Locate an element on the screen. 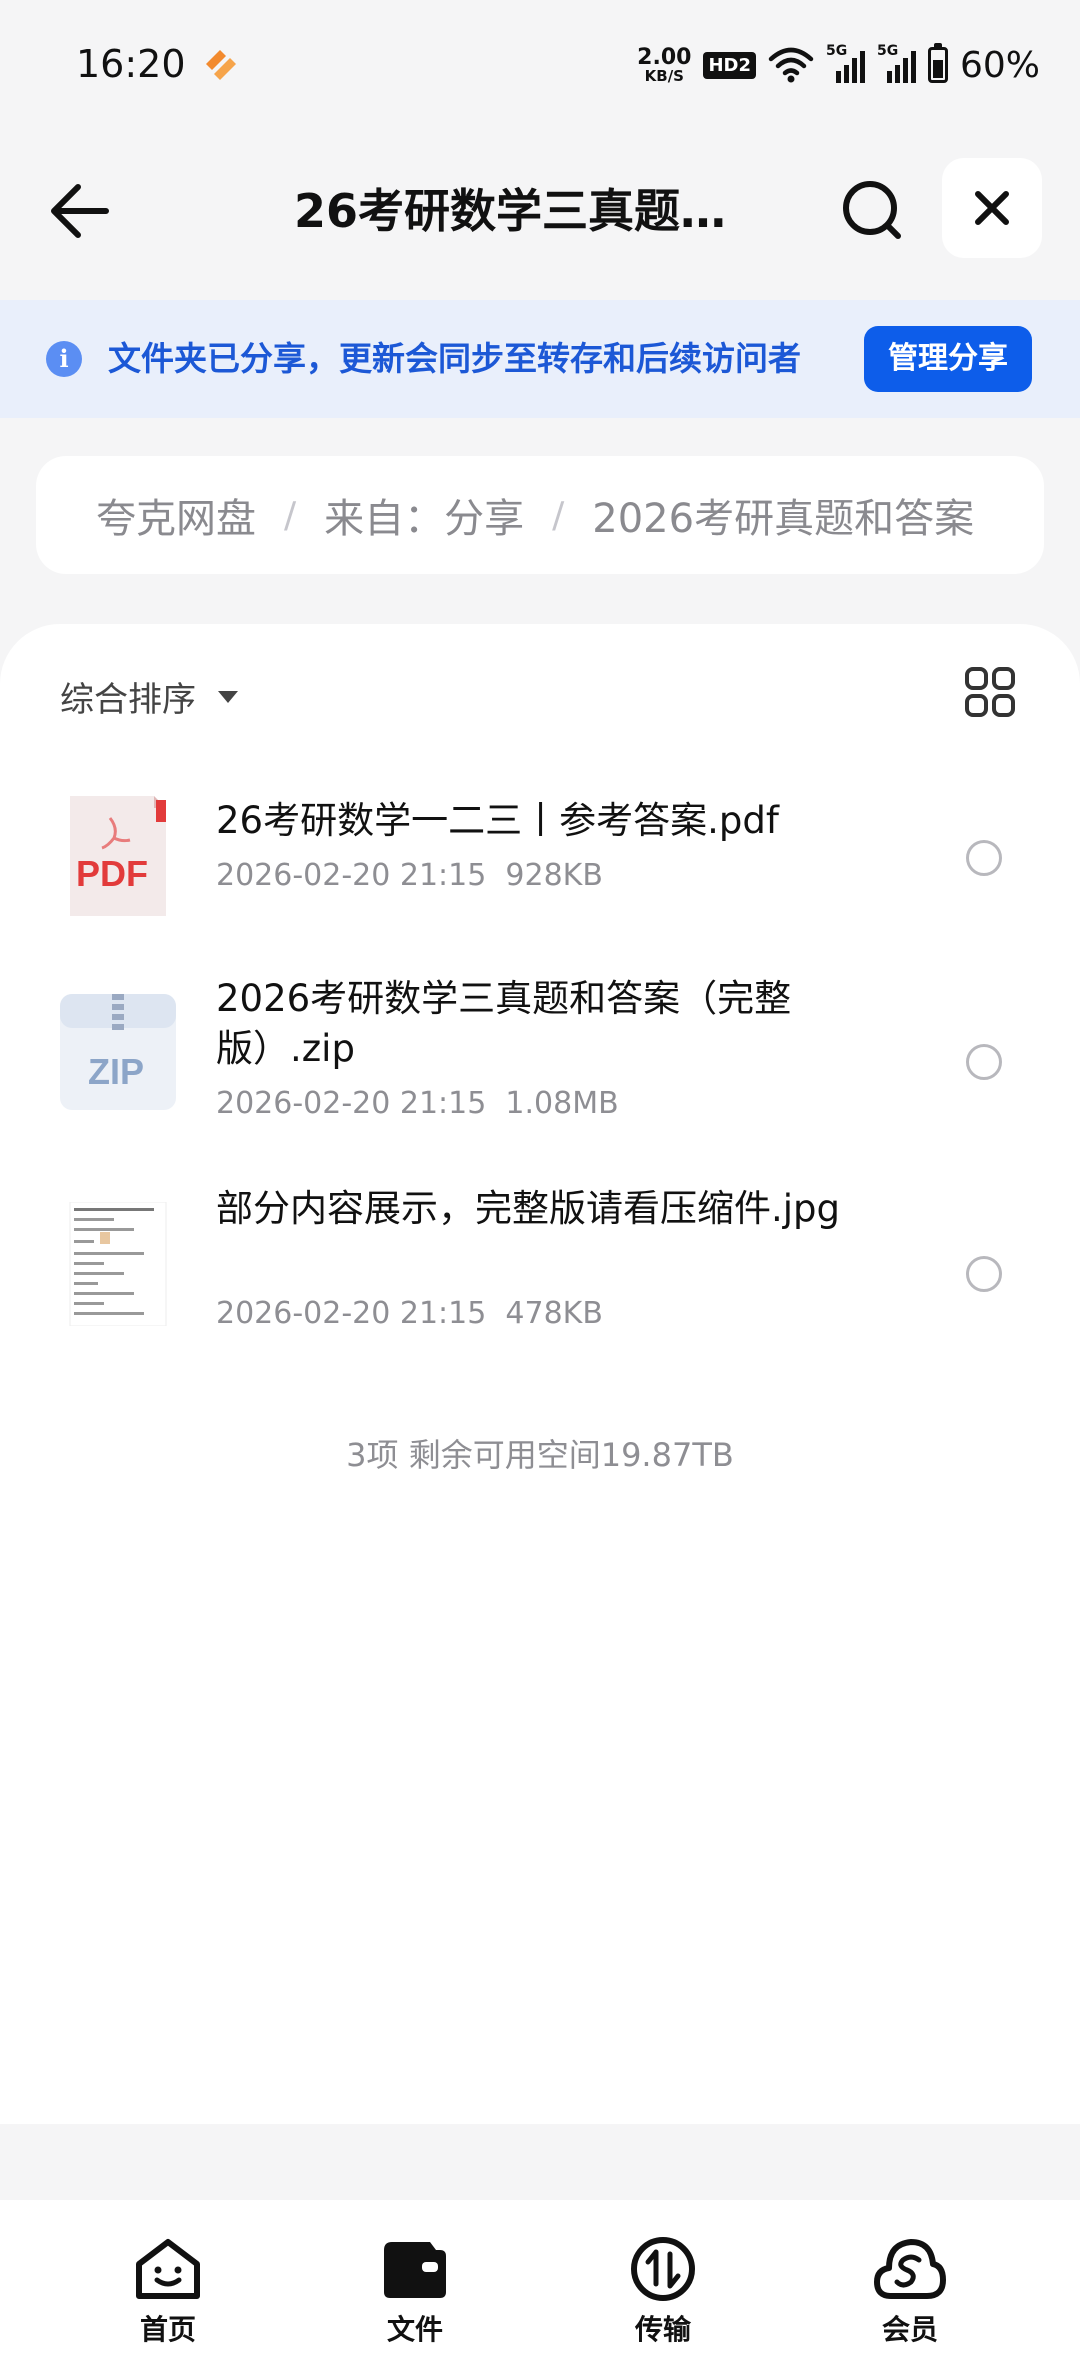  app-notification-icon is located at coordinates (221, 65).